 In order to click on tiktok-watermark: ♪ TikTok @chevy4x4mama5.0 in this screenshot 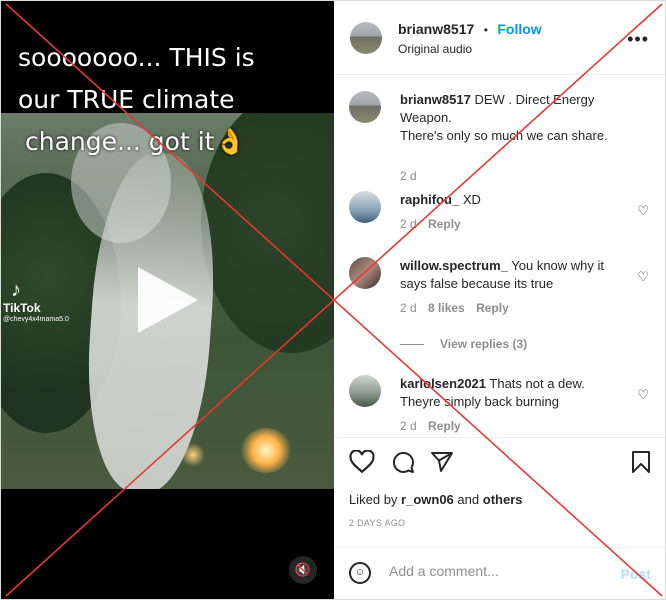, I will do `click(36, 301)`.